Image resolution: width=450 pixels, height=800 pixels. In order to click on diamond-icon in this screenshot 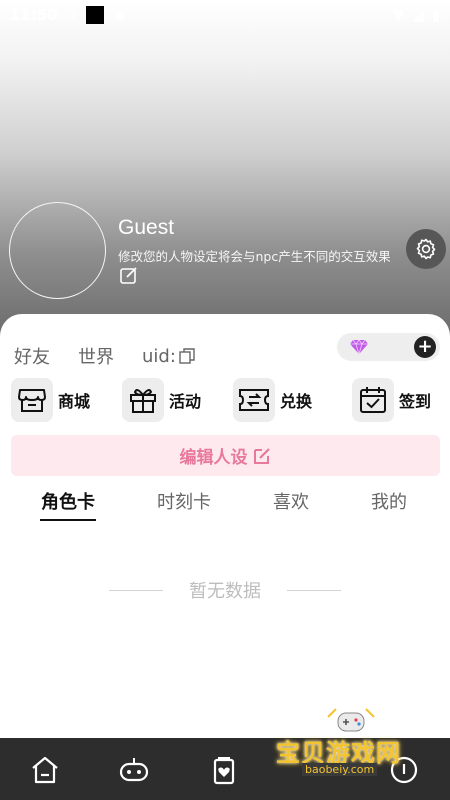, I will do `click(359, 349)`.